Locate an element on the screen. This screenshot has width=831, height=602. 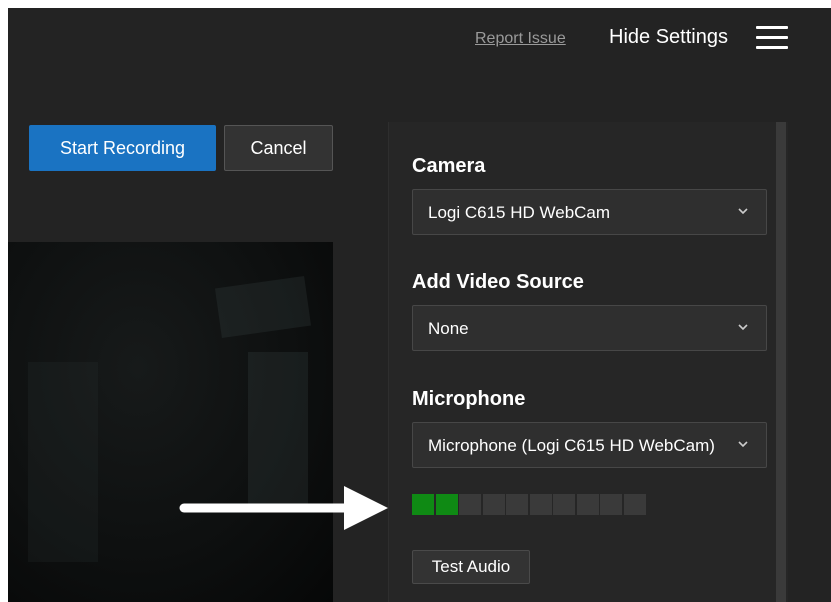
microphone-select: Microphone (Logi C615 HD WebCam) is located at coordinates (589, 445).